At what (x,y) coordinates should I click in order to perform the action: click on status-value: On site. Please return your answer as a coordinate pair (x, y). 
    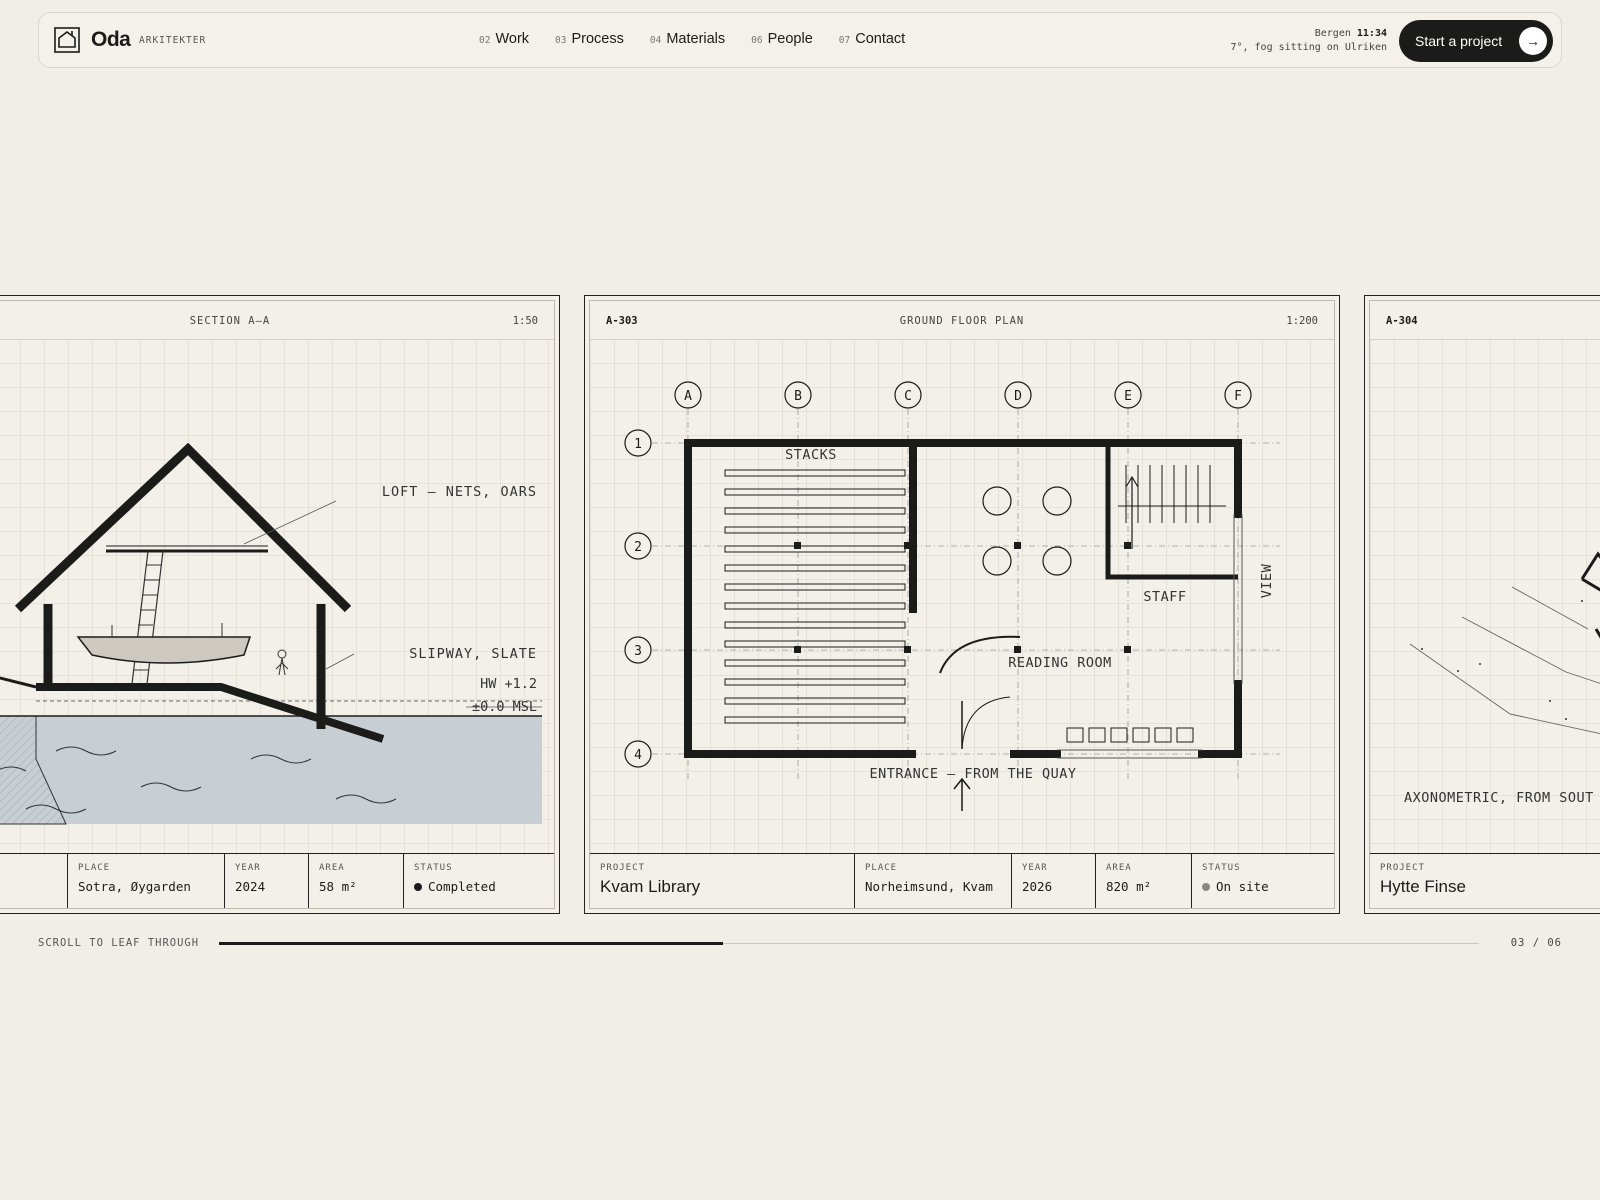
    Looking at the image, I should click on (1242, 886).